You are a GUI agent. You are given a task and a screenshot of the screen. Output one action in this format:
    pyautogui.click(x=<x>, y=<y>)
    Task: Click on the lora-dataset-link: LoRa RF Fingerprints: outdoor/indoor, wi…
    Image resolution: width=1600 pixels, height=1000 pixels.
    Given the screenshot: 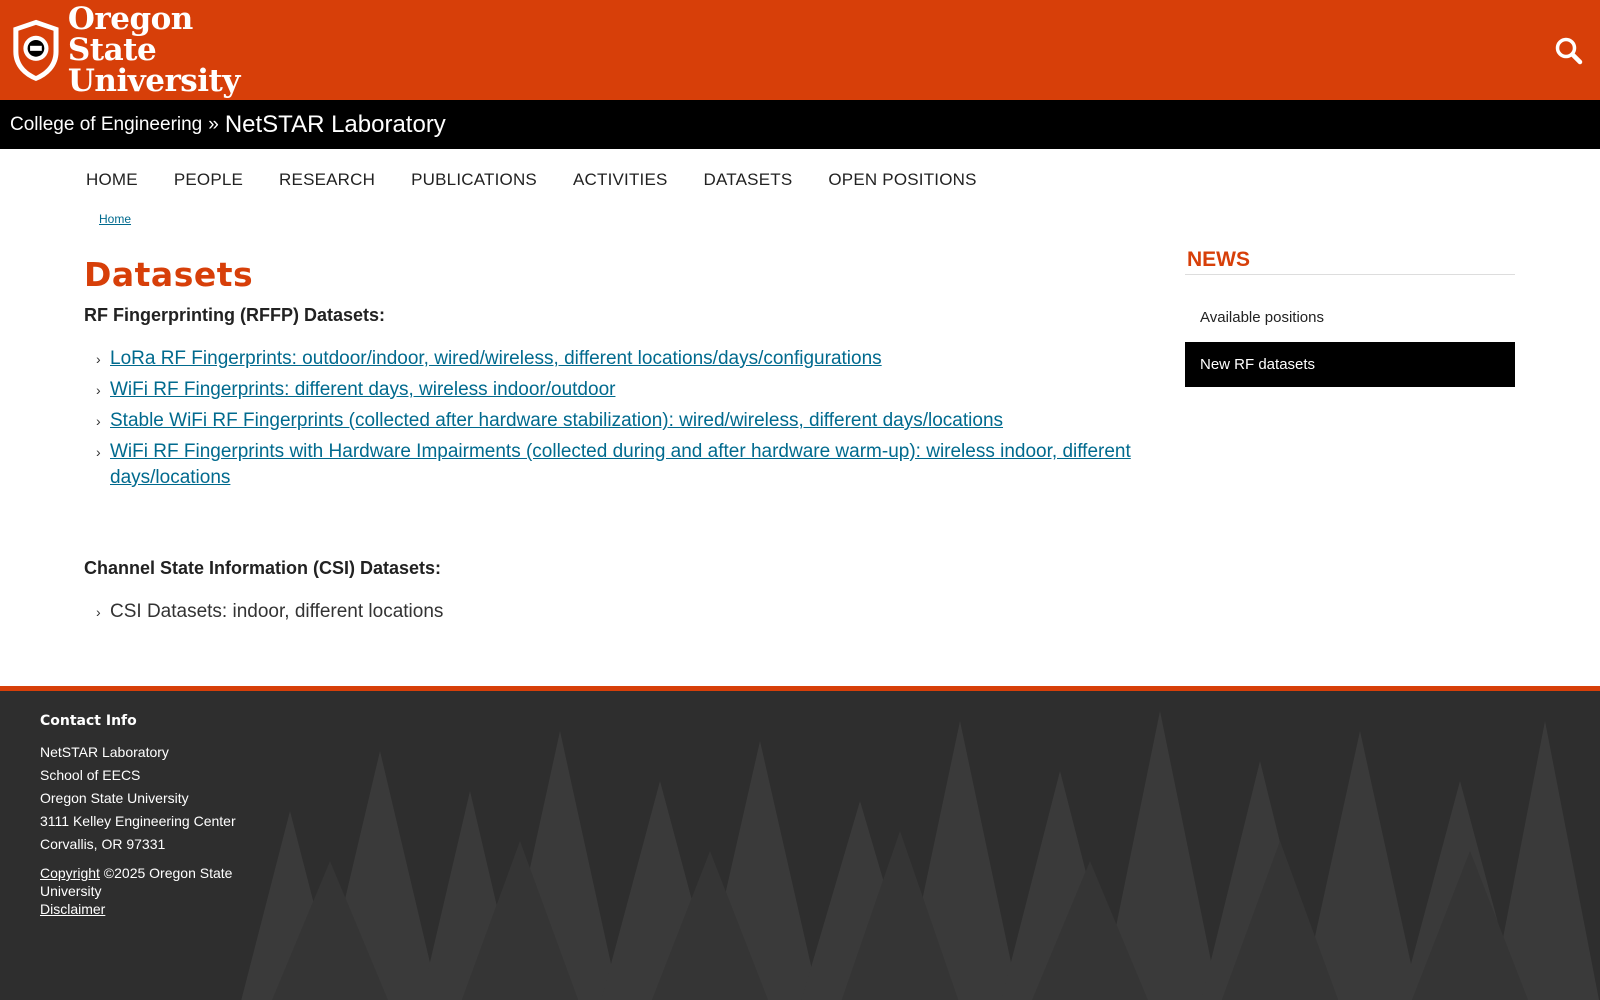 What is the action you would take?
    pyautogui.click(x=496, y=358)
    